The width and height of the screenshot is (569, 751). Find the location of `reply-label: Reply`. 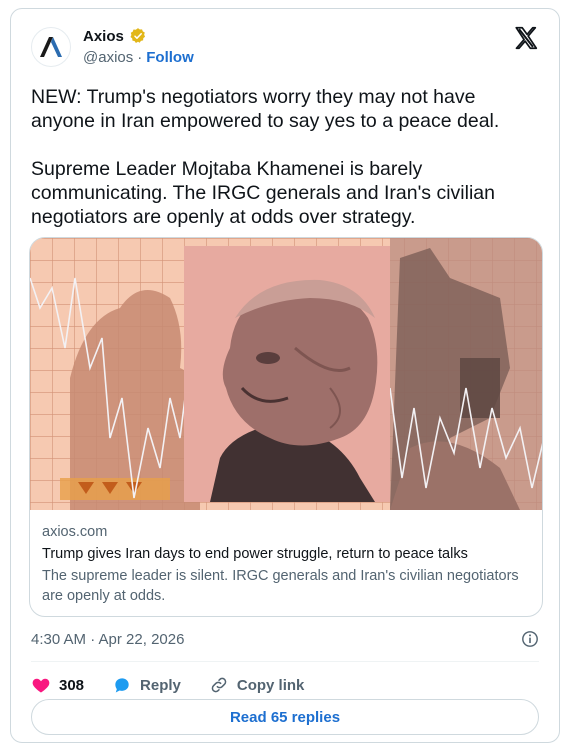

reply-label: Reply is located at coordinates (160, 685).